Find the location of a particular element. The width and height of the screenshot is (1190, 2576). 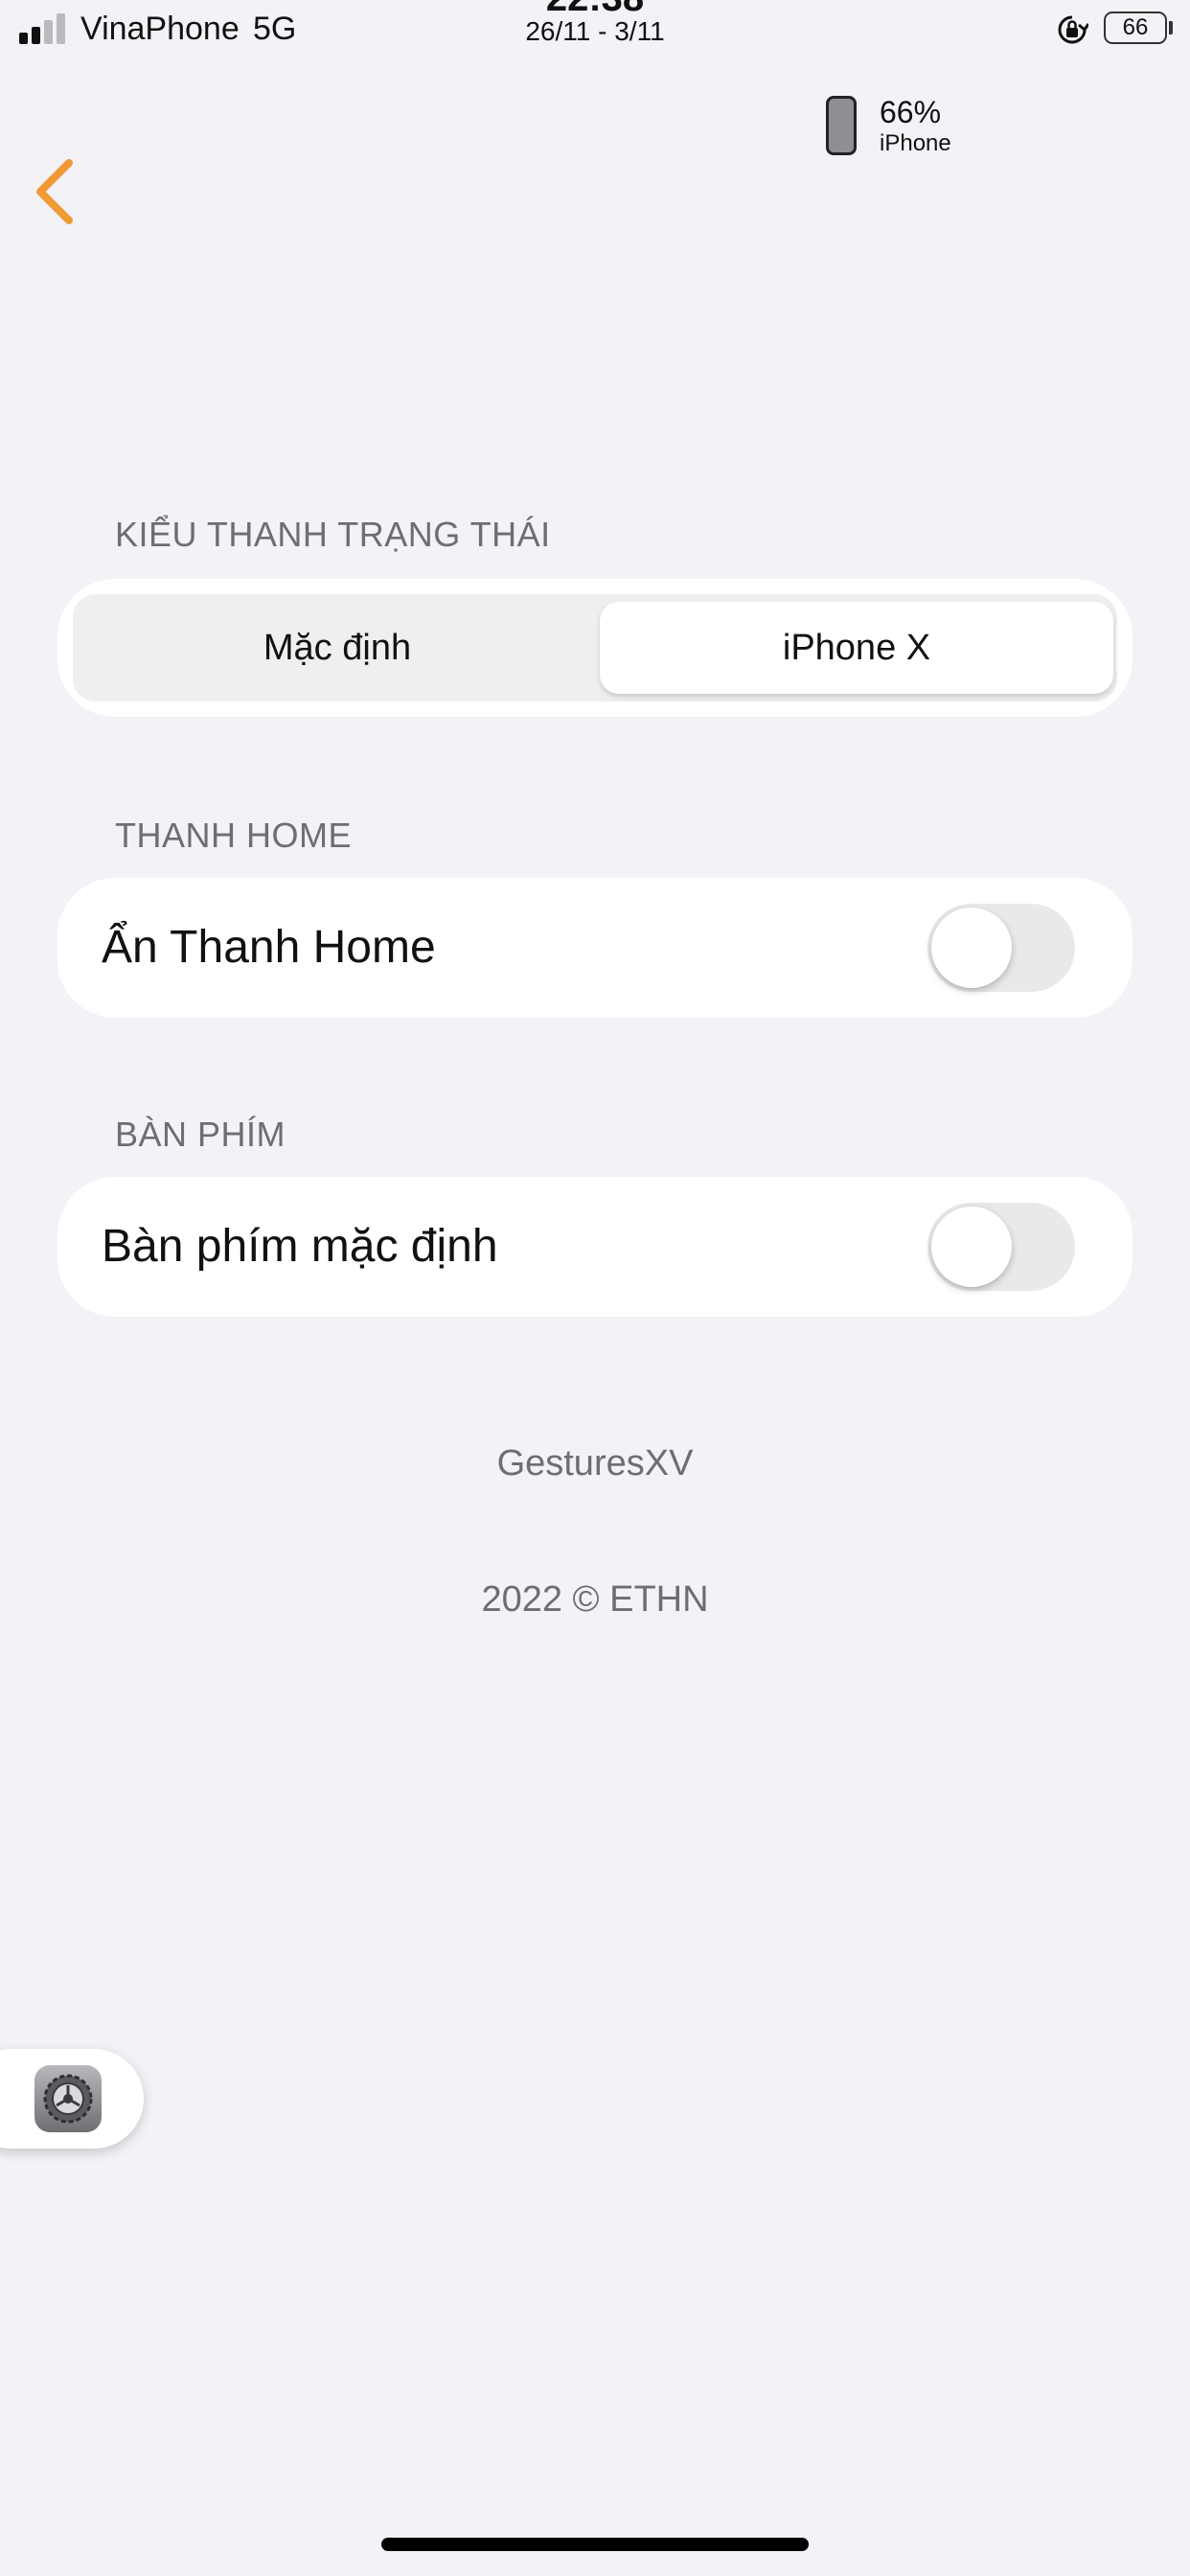

device-name: iPhone is located at coordinates (916, 143).